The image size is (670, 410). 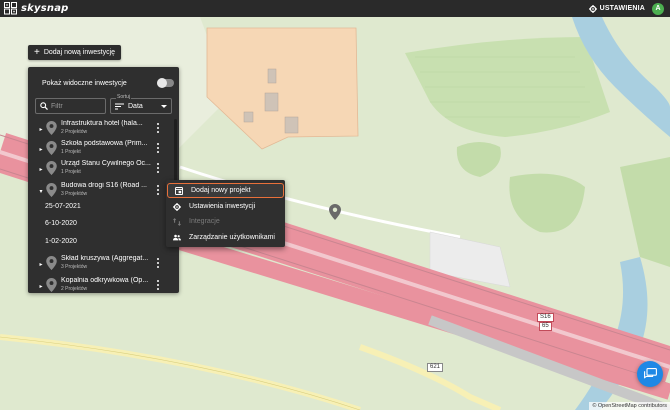 I want to click on brand-name: skysnap, so click(x=45, y=8).